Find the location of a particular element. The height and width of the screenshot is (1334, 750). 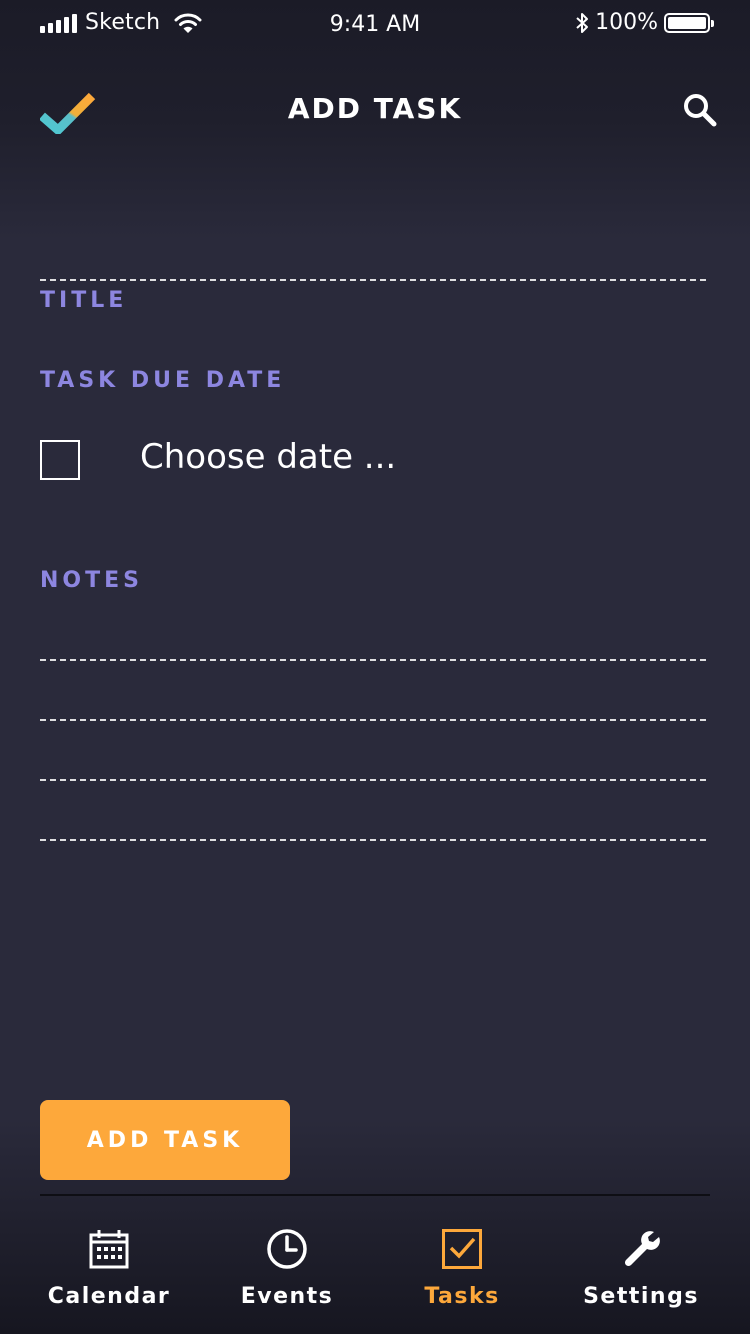

title-input is located at coordinates (373, 280).